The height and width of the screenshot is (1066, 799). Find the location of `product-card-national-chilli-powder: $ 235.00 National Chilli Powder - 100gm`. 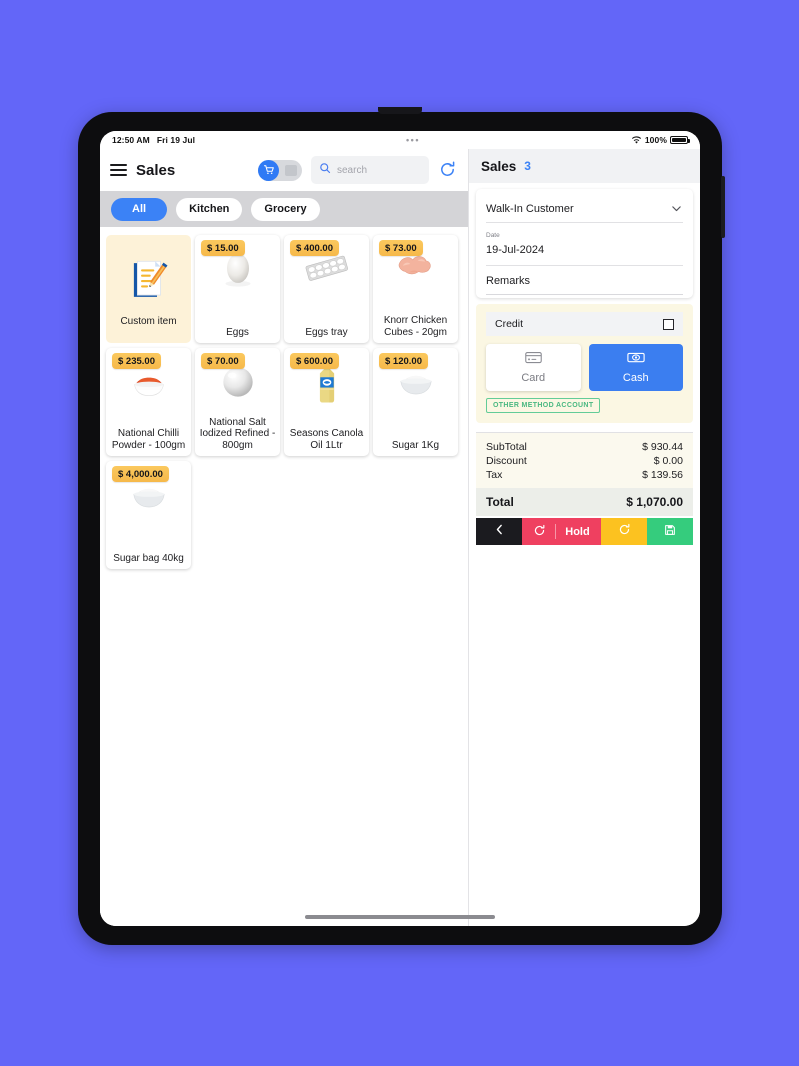

product-card-national-chilli-powder: $ 235.00 National Chilli Powder - 100gm is located at coordinates (148, 402).